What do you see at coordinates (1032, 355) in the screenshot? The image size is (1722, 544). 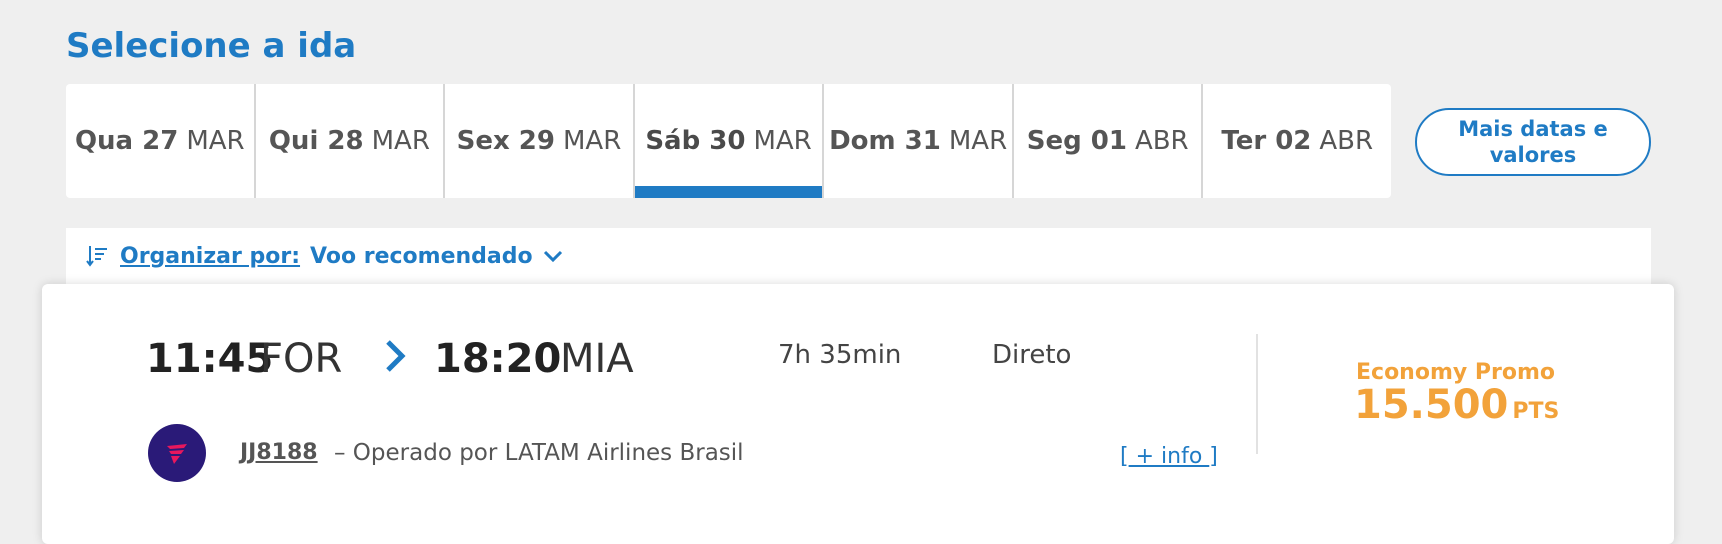 I see `flight-stops: Direto` at bounding box center [1032, 355].